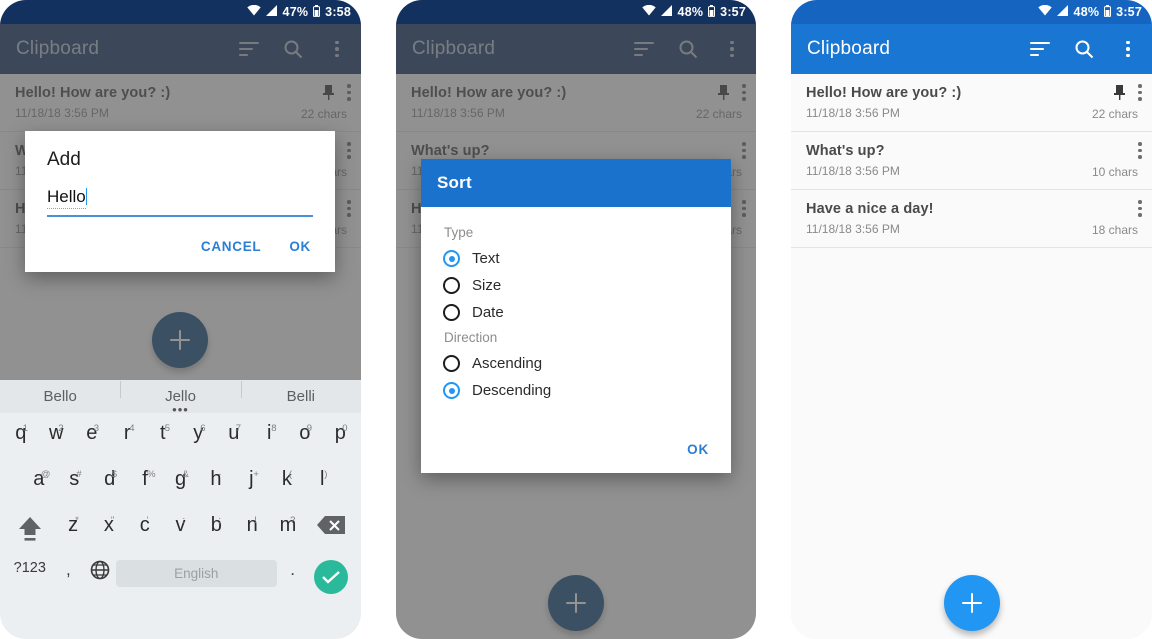  I want to click on list-item-date: 11/18/18 3:56 PM, so click(853, 113).